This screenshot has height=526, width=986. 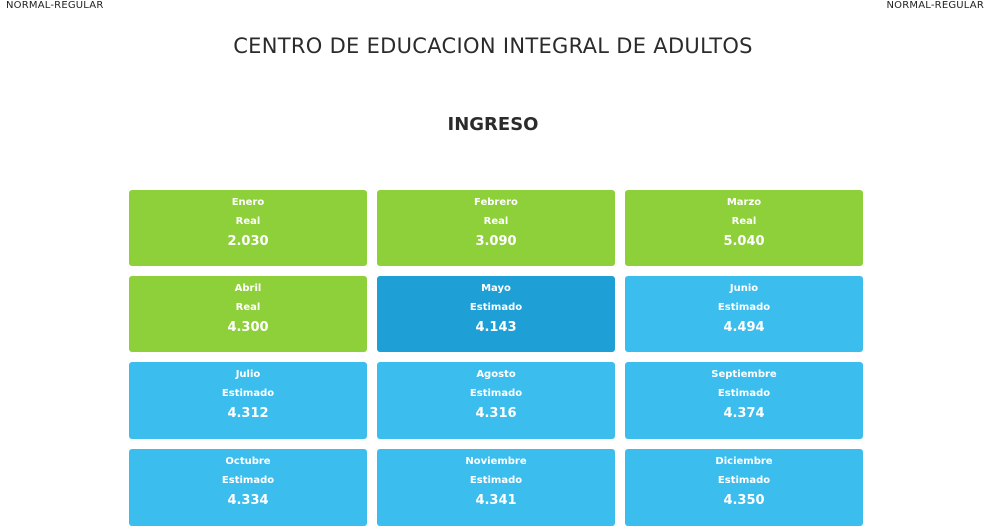 What do you see at coordinates (496, 461) in the screenshot?
I see `card-month: Noviembre` at bounding box center [496, 461].